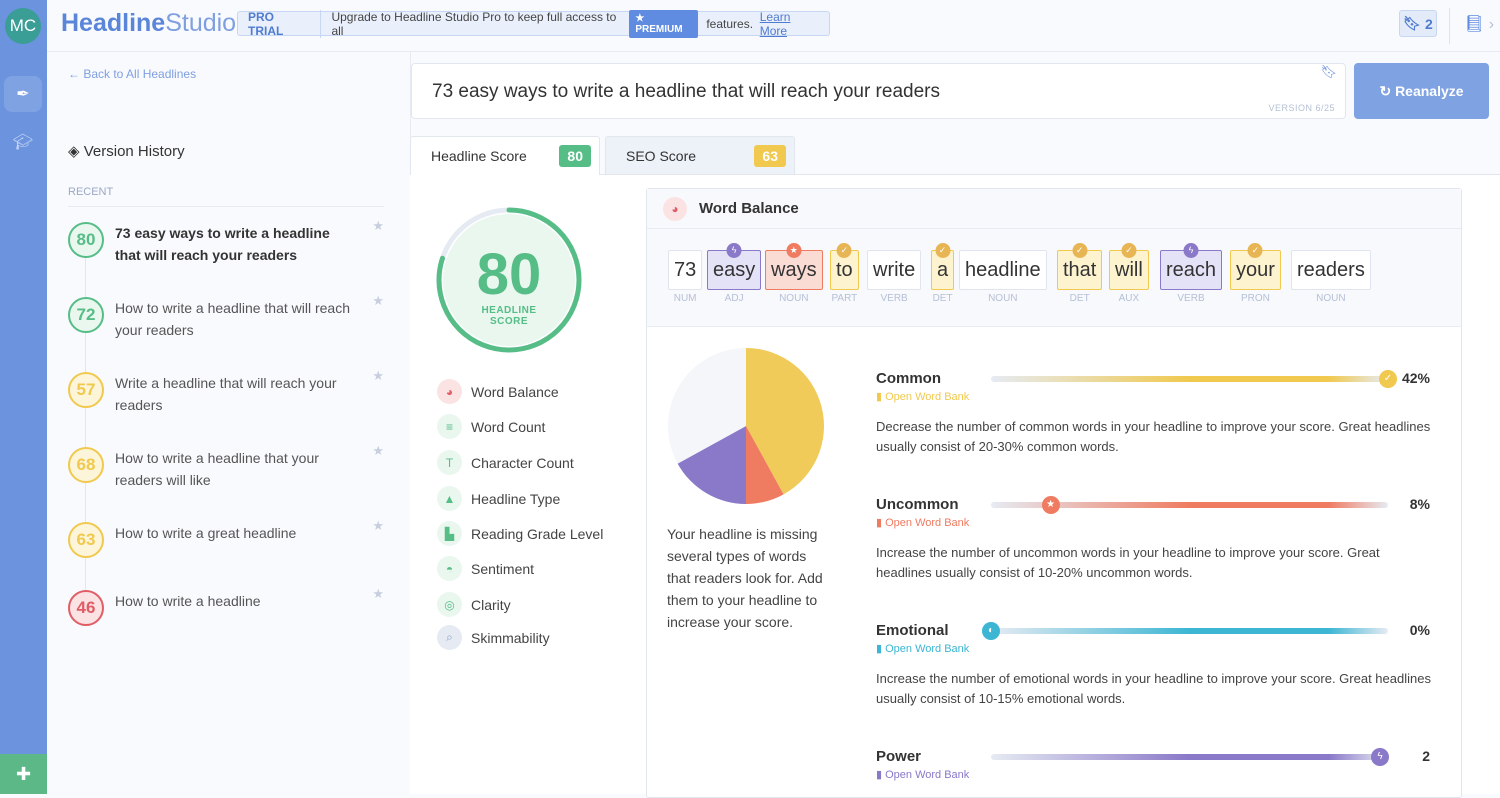 The image size is (1500, 798). What do you see at coordinates (23, 142) in the screenshot?
I see `graduation-cap-icon: 🎓︎` at bounding box center [23, 142].